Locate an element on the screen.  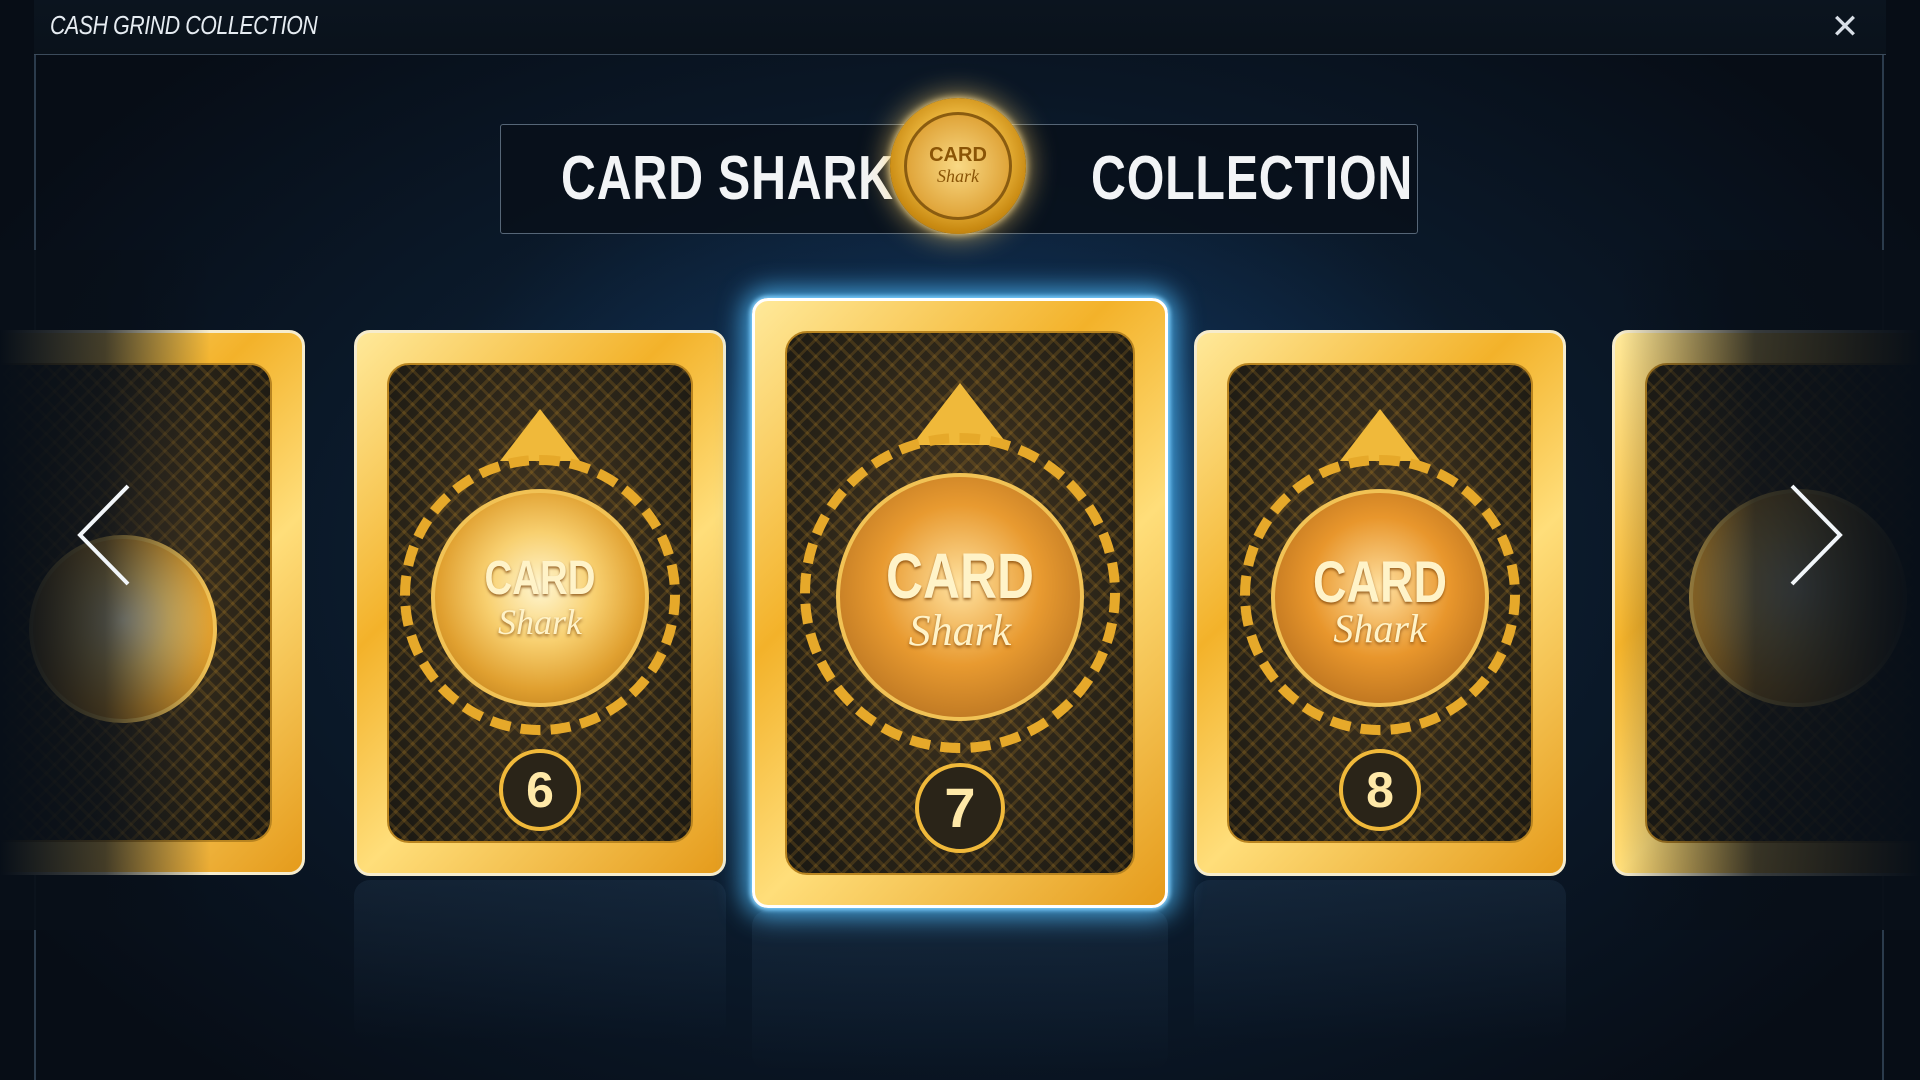
card-8: CARD Shark 8 is located at coordinates (1380, 603).